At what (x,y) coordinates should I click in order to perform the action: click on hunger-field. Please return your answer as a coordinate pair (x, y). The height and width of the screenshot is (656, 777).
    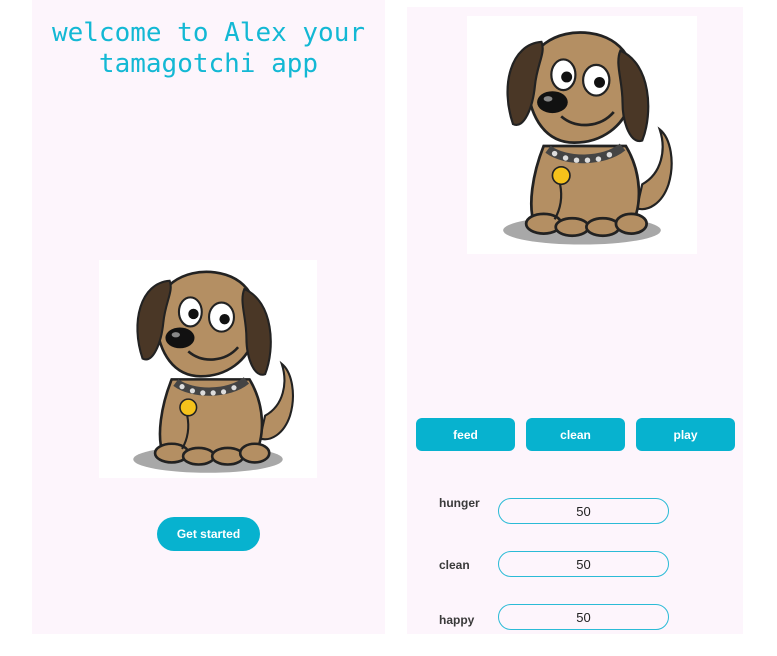
    Looking at the image, I should click on (583, 511).